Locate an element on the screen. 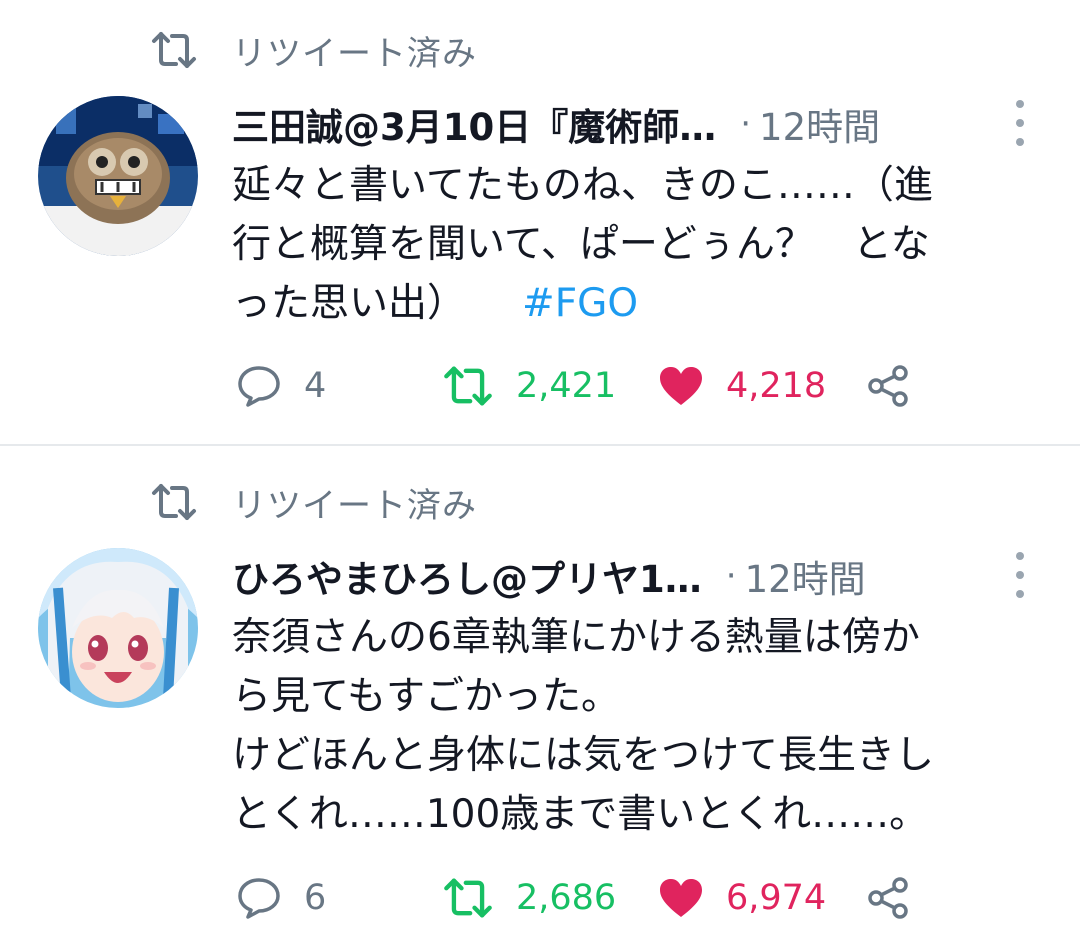  owl-avatar-image is located at coordinates (118, 176).